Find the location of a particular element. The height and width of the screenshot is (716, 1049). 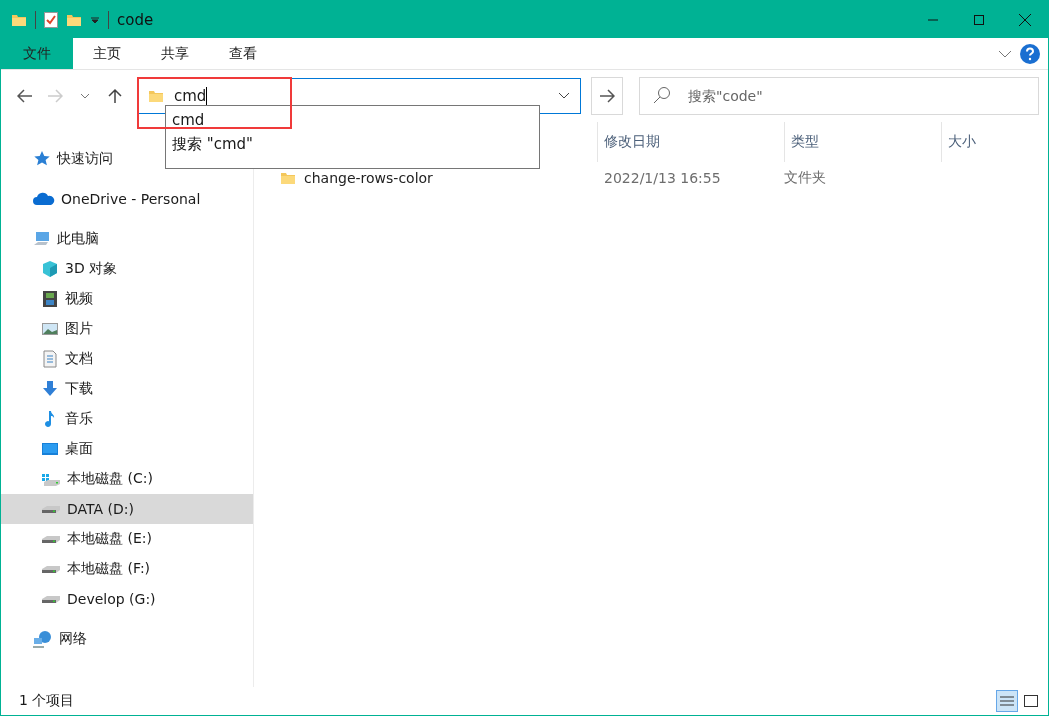

ribbon-tab: 共享 is located at coordinates (175, 53).